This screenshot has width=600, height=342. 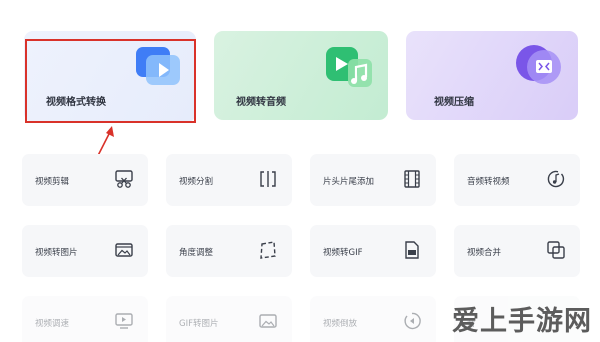 I want to click on reverse-icon, so click(x=412, y=321).